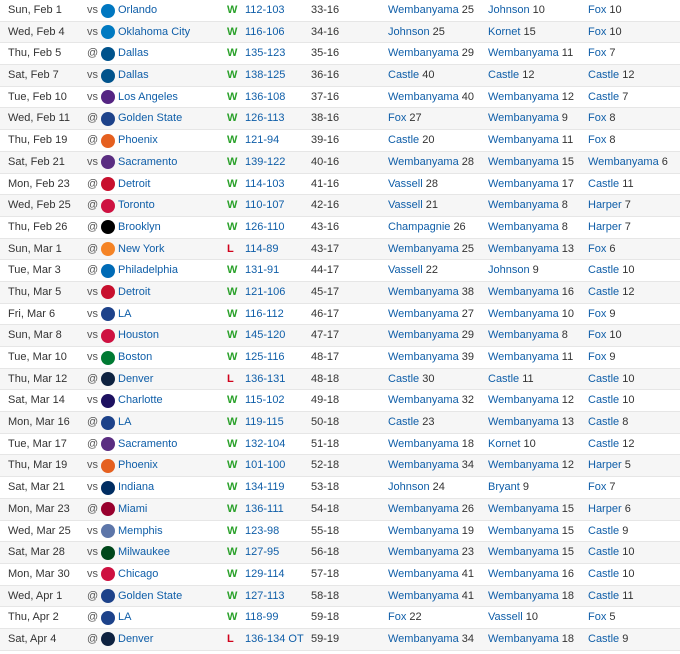 The width and height of the screenshot is (680, 654). What do you see at coordinates (280, 249) in the screenshot?
I see `score-link: 114-89` at bounding box center [280, 249].